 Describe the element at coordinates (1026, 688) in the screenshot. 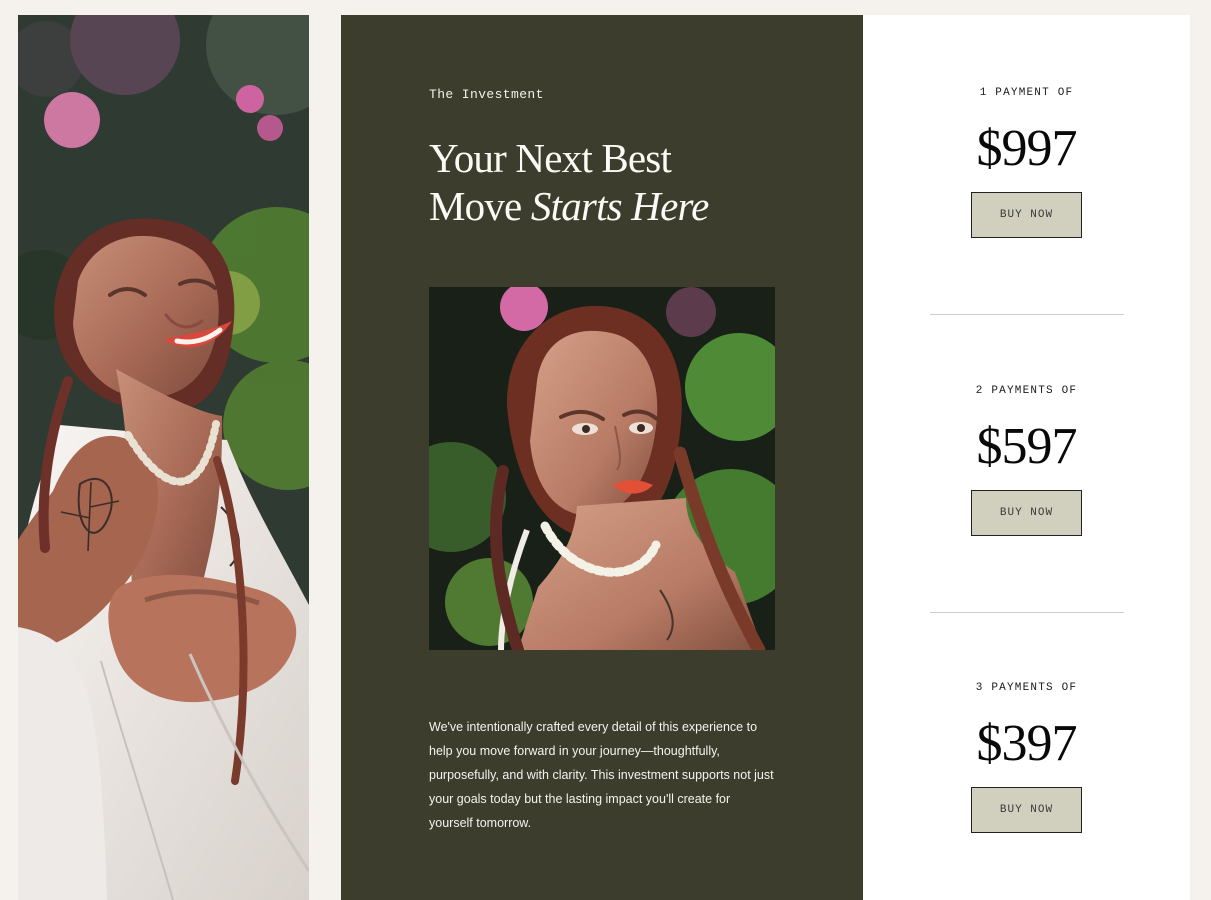

I see `payment-label: 3 PAYMENTS OF` at that location.